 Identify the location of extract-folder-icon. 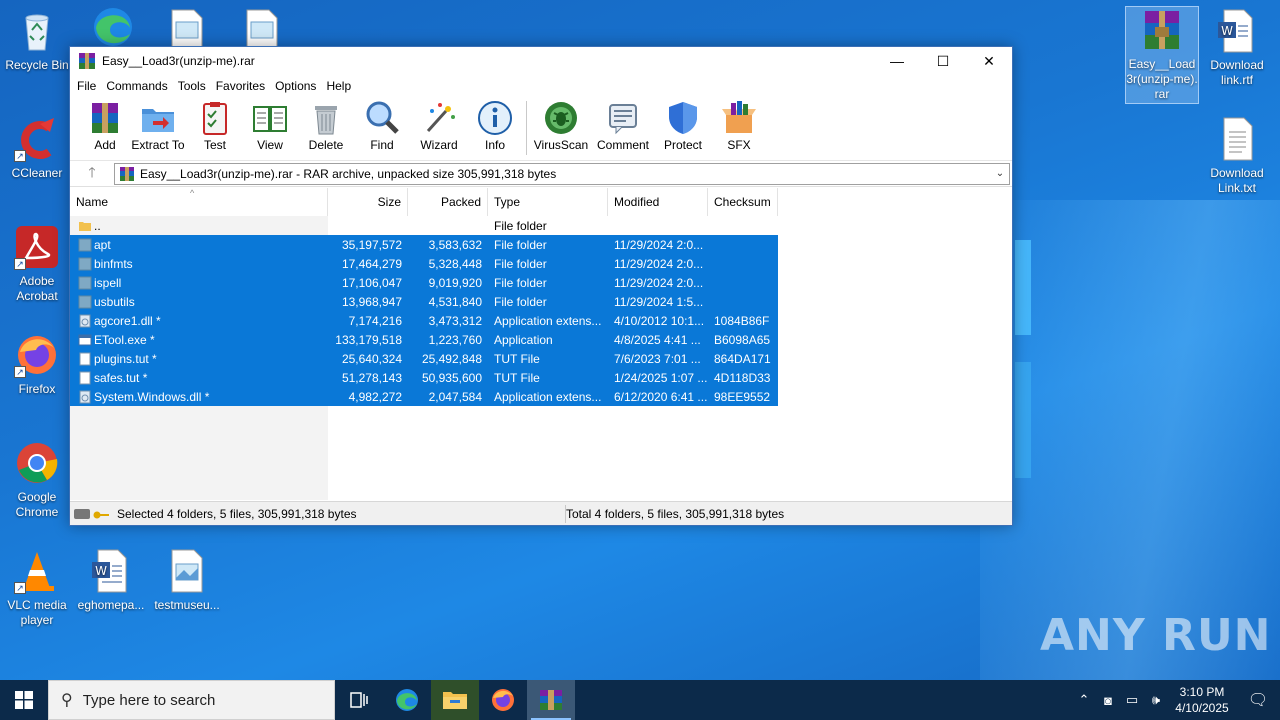
(158, 120).